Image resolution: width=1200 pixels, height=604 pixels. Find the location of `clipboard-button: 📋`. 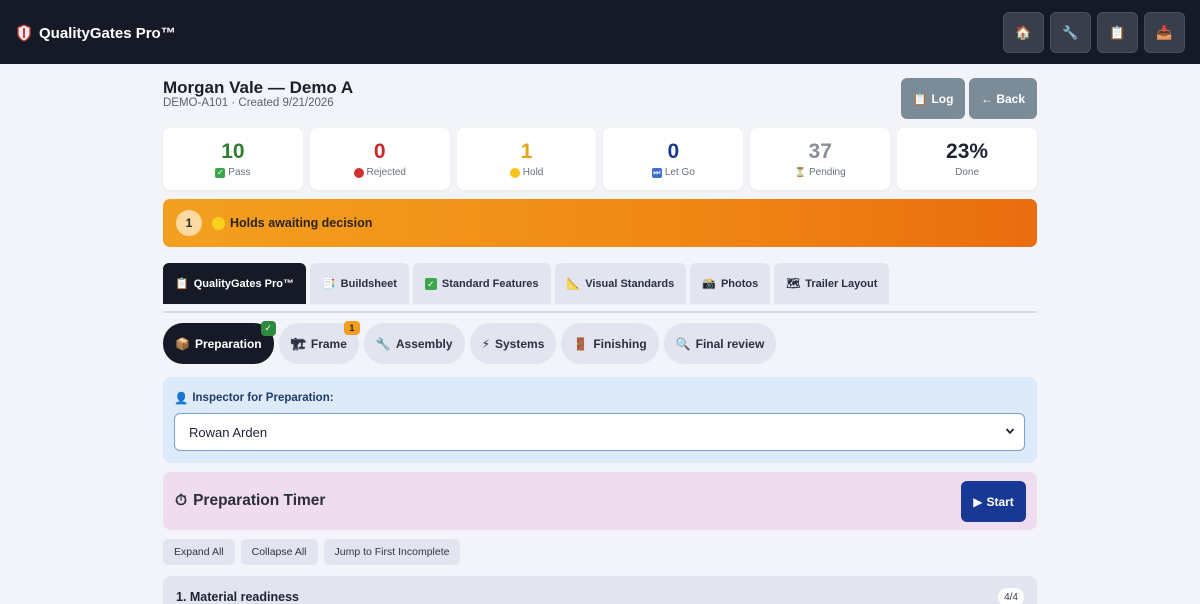

clipboard-button: 📋 is located at coordinates (1117, 32).